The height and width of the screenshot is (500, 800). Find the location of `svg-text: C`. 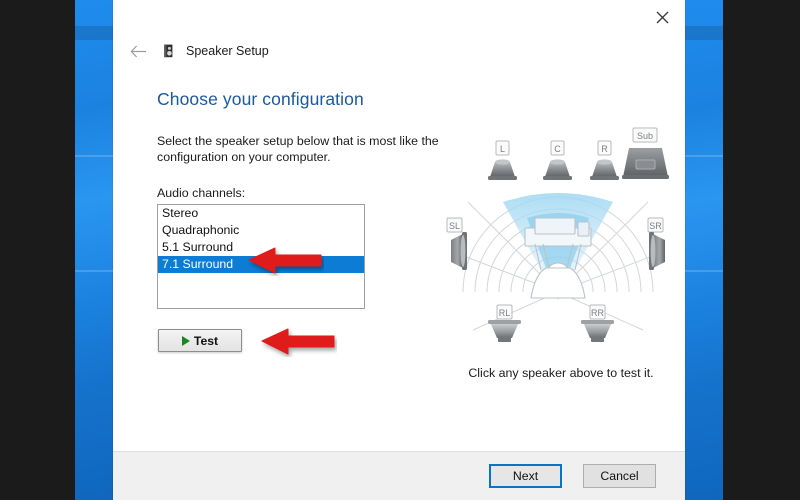

svg-text: C is located at coordinates (557, 149).